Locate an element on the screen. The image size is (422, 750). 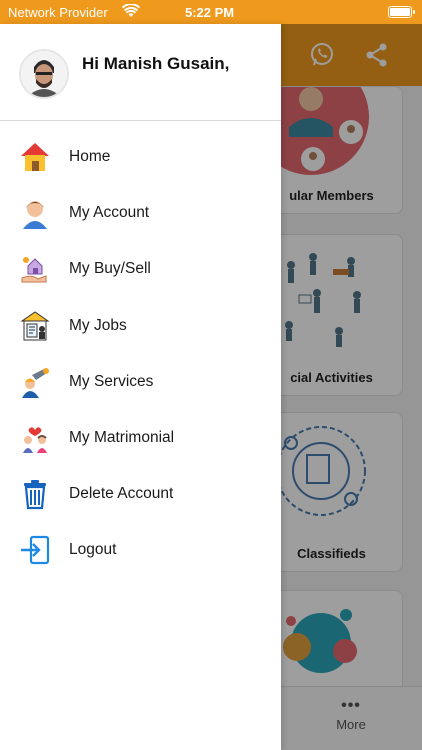
user-icon is located at coordinates (35, 213).